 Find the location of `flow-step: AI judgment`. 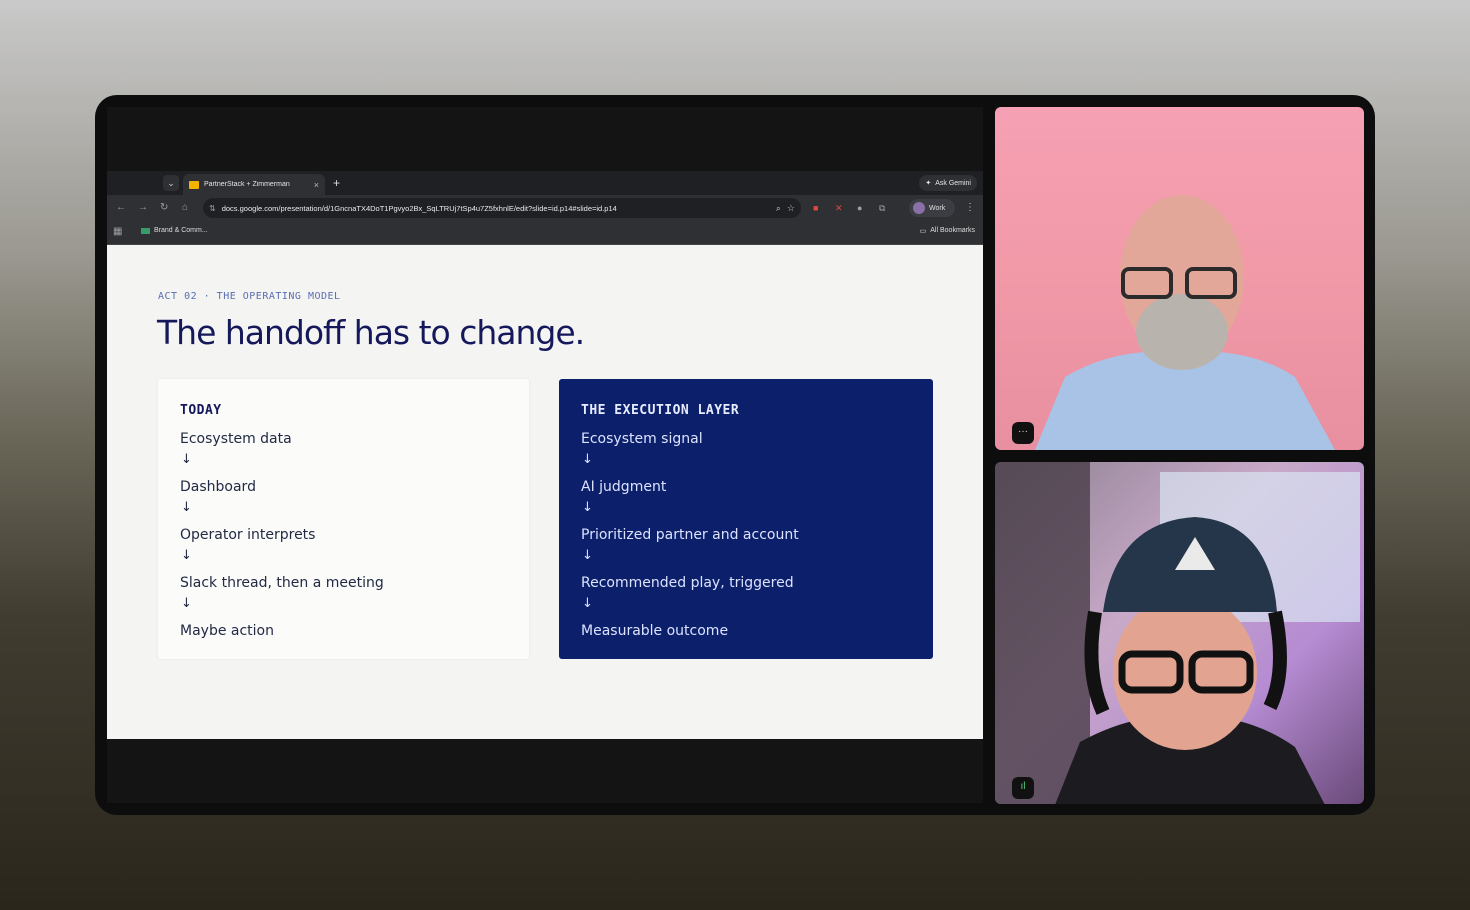

flow-step: AI judgment is located at coordinates (624, 487).